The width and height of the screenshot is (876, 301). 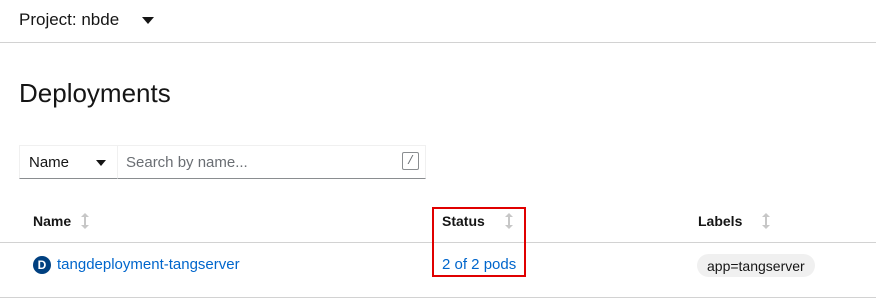 What do you see at coordinates (148, 264) in the screenshot?
I see `deployment-name-link: tangdeployment-tangserver` at bounding box center [148, 264].